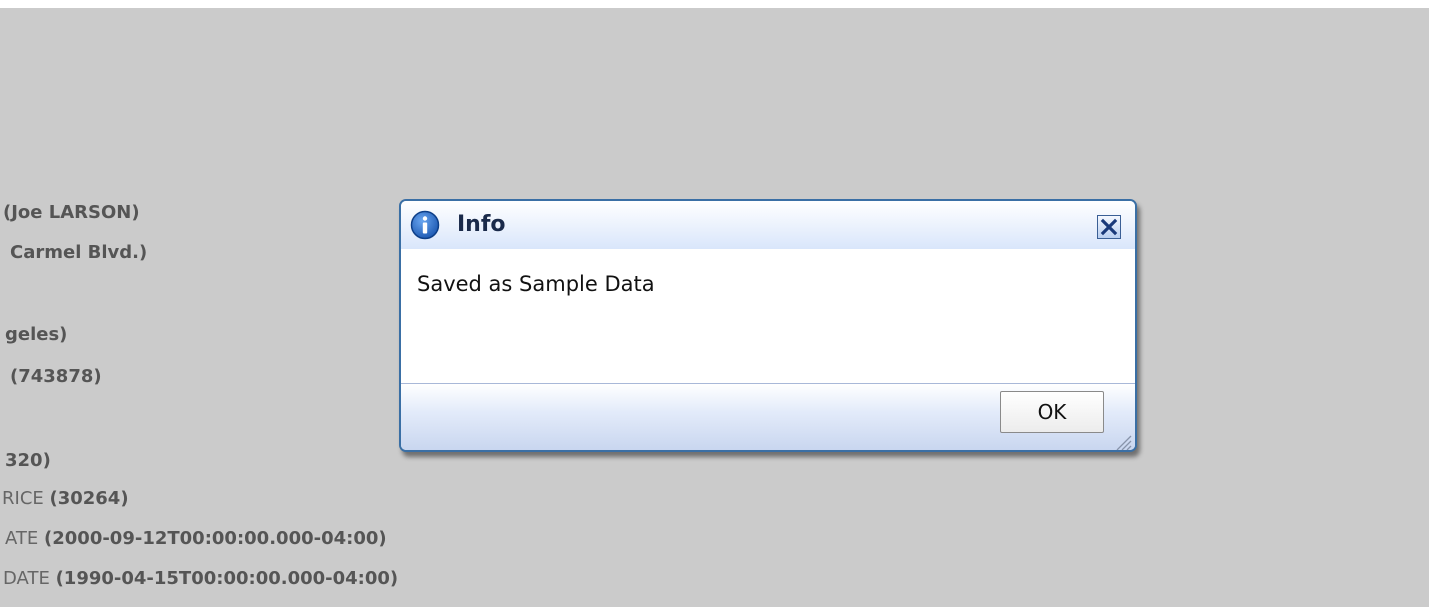 The image size is (1429, 607). I want to click on background-field-line: (Joe LARSON), so click(71, 212).